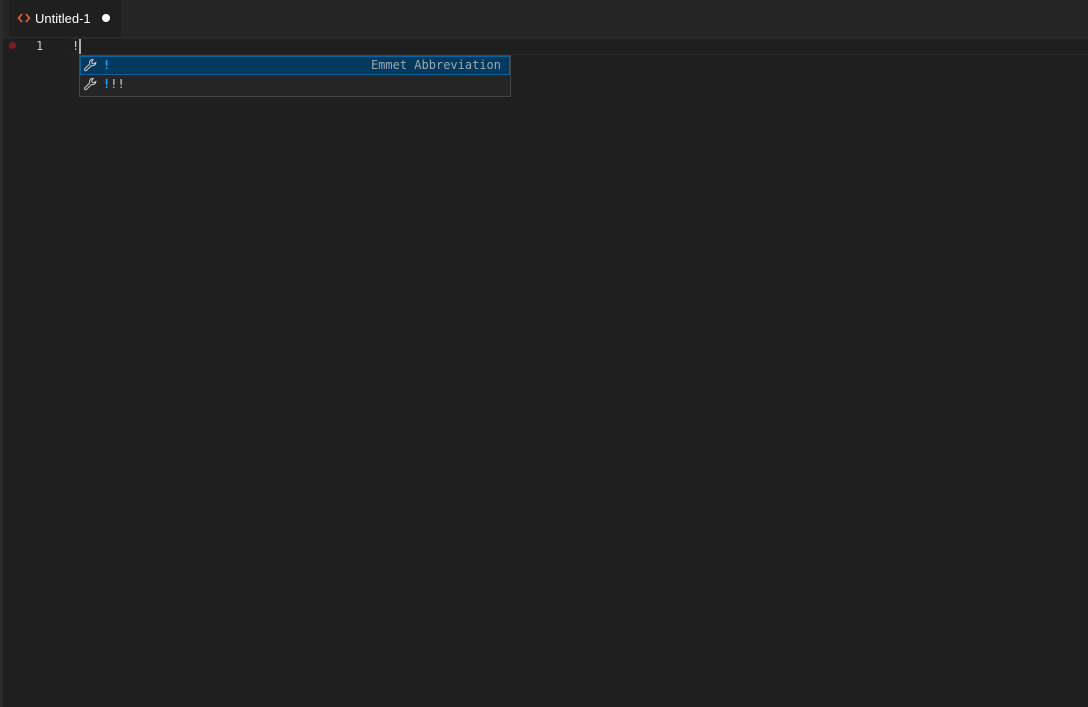 This screenshot has width=1088, height=707. What do you see at coordinates (435, 65) in the screenshot?
I see `suggestion-detail: Emmet Abbreviation` at bounding box center [435, 65].